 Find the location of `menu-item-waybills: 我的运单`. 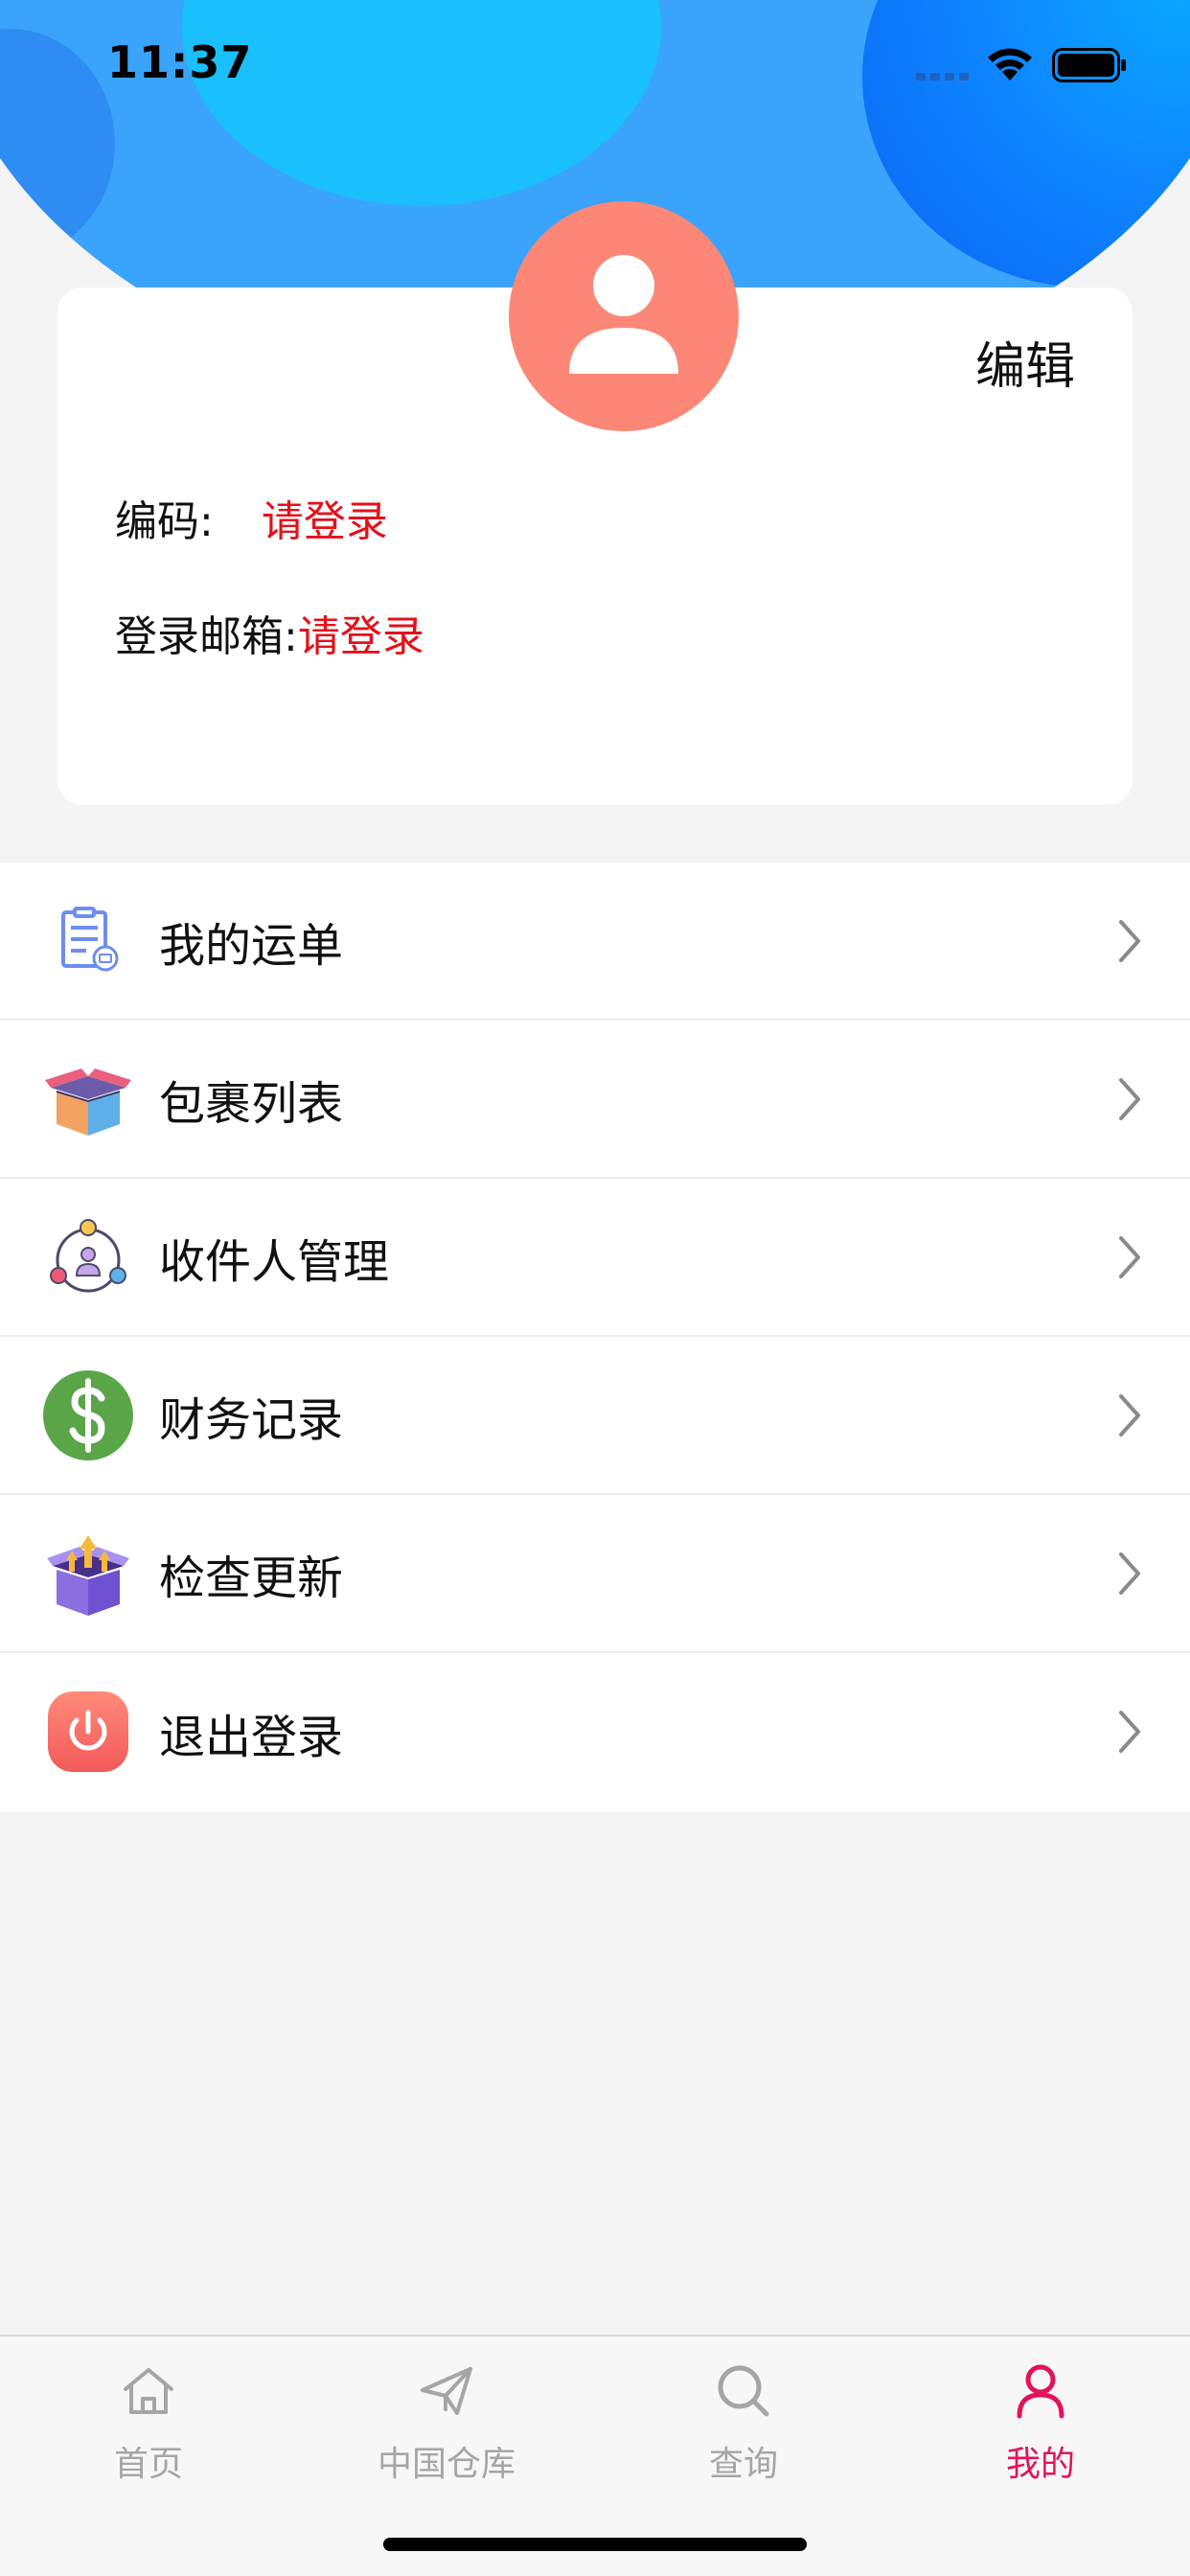

menu-item-waybills: 我的运单 is located at coordinates (595, 941).